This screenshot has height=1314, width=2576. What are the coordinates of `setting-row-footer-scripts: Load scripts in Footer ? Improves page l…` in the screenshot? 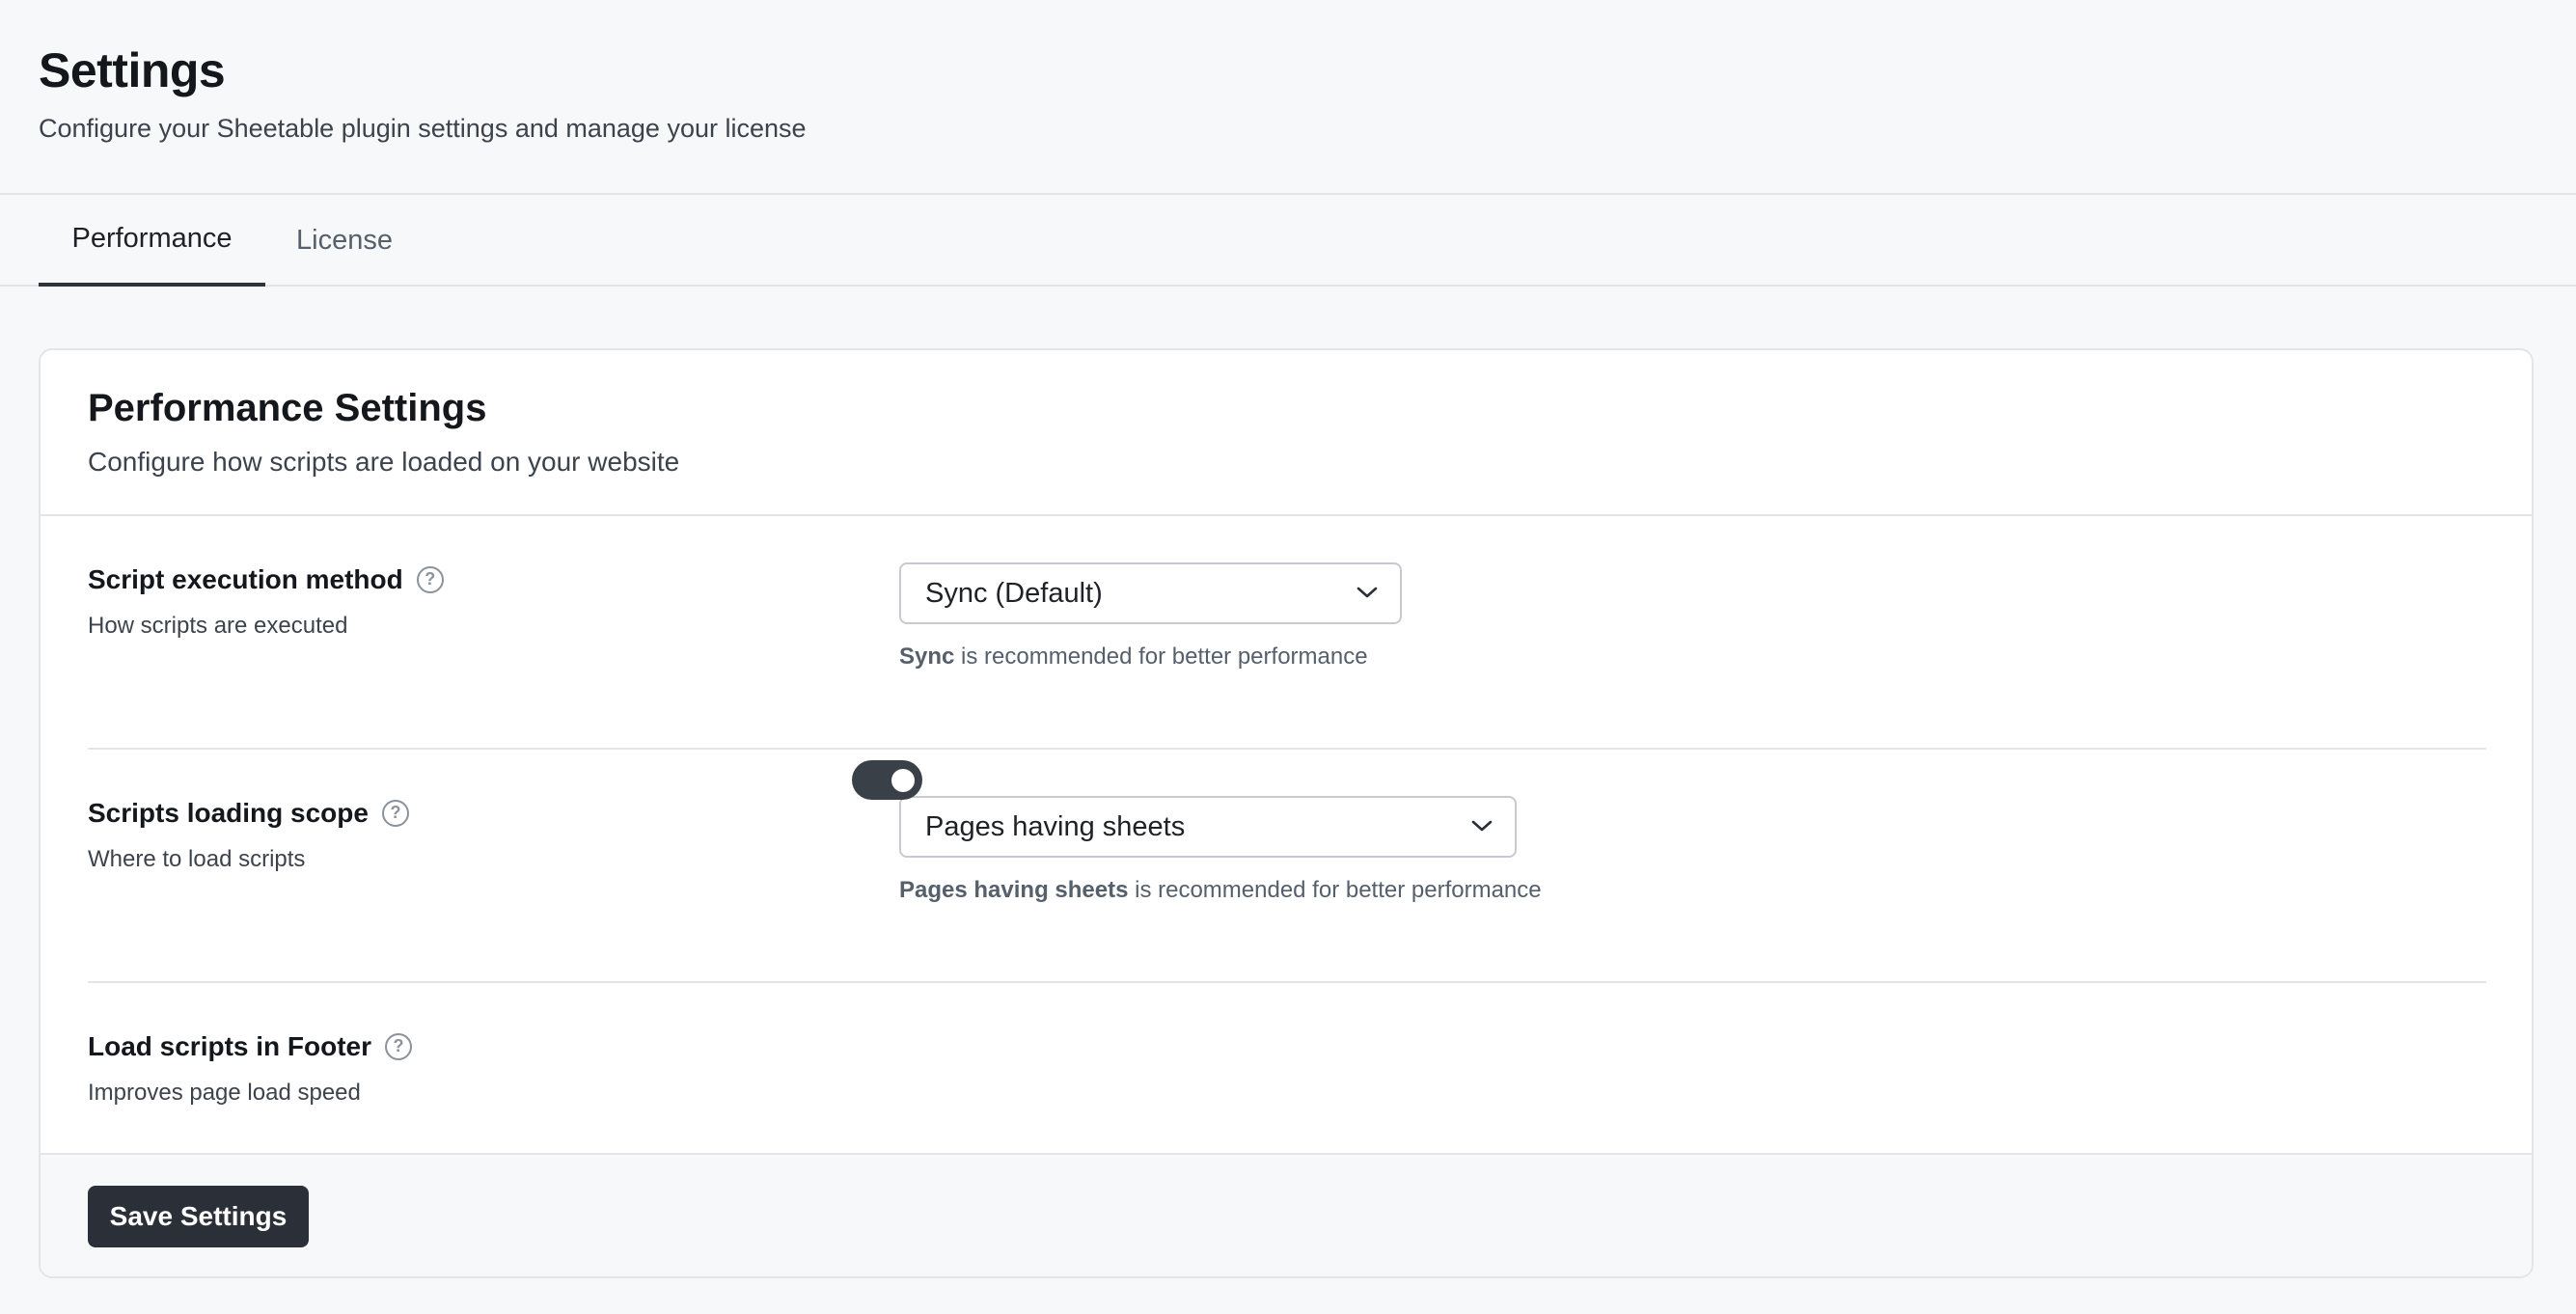 It's located at (1287, 1077).